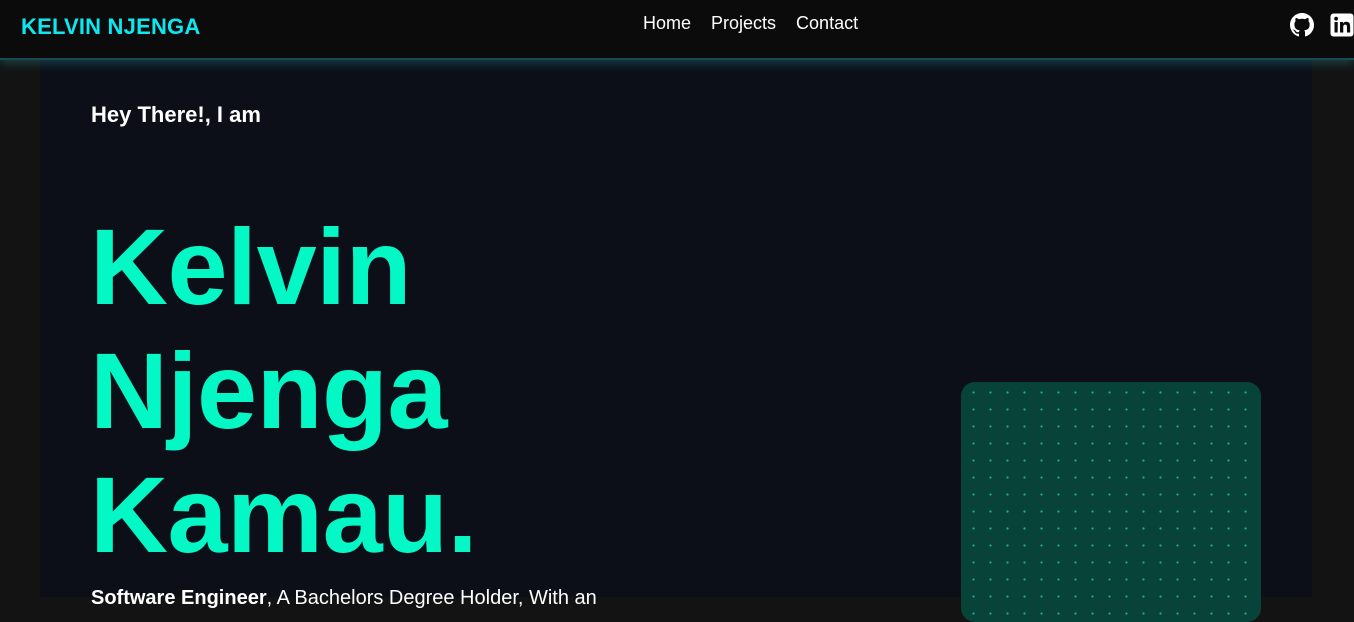 The width and height of the screenshot is (1354, 622). I want to click on dotted-pattern-card, so click(1111, 502).